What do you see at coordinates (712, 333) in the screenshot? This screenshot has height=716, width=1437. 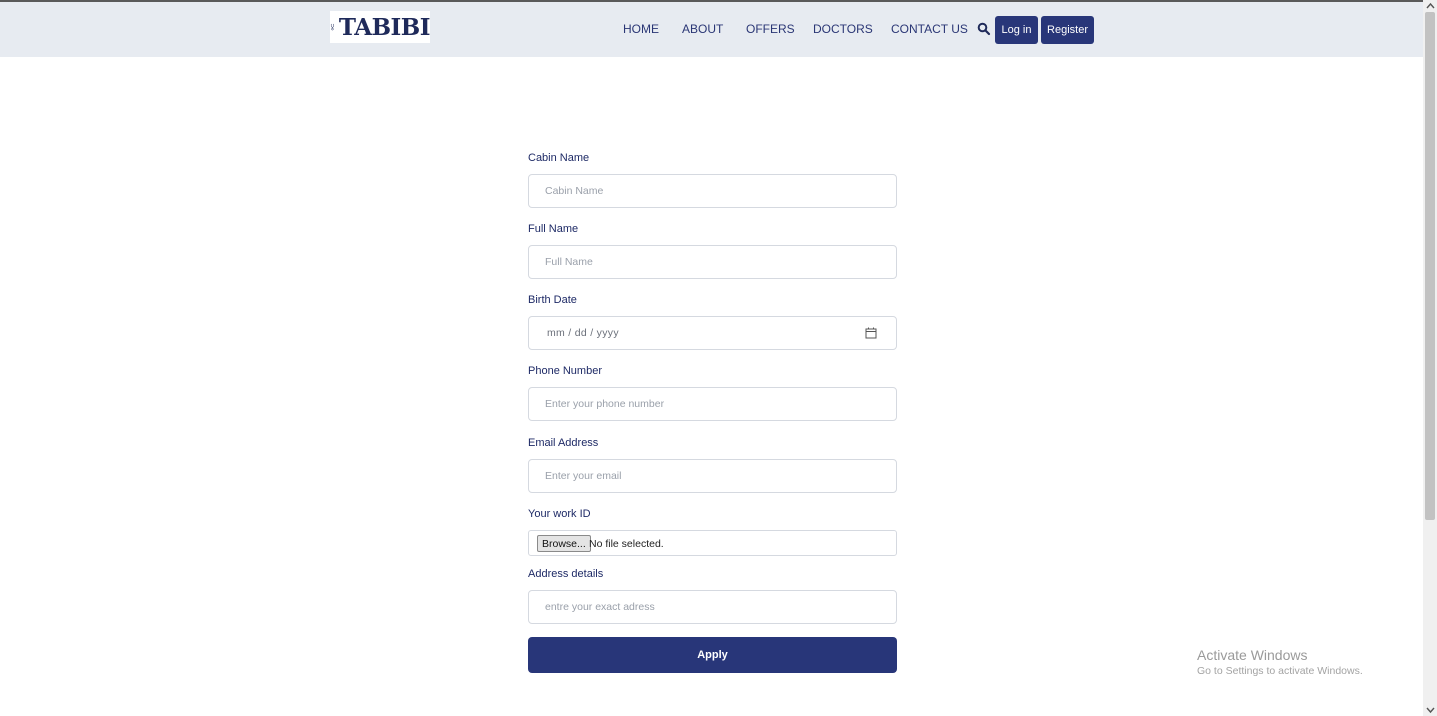 I see `birth-date-input: mm / dd / yyyy` at bounding box center [712, 333].